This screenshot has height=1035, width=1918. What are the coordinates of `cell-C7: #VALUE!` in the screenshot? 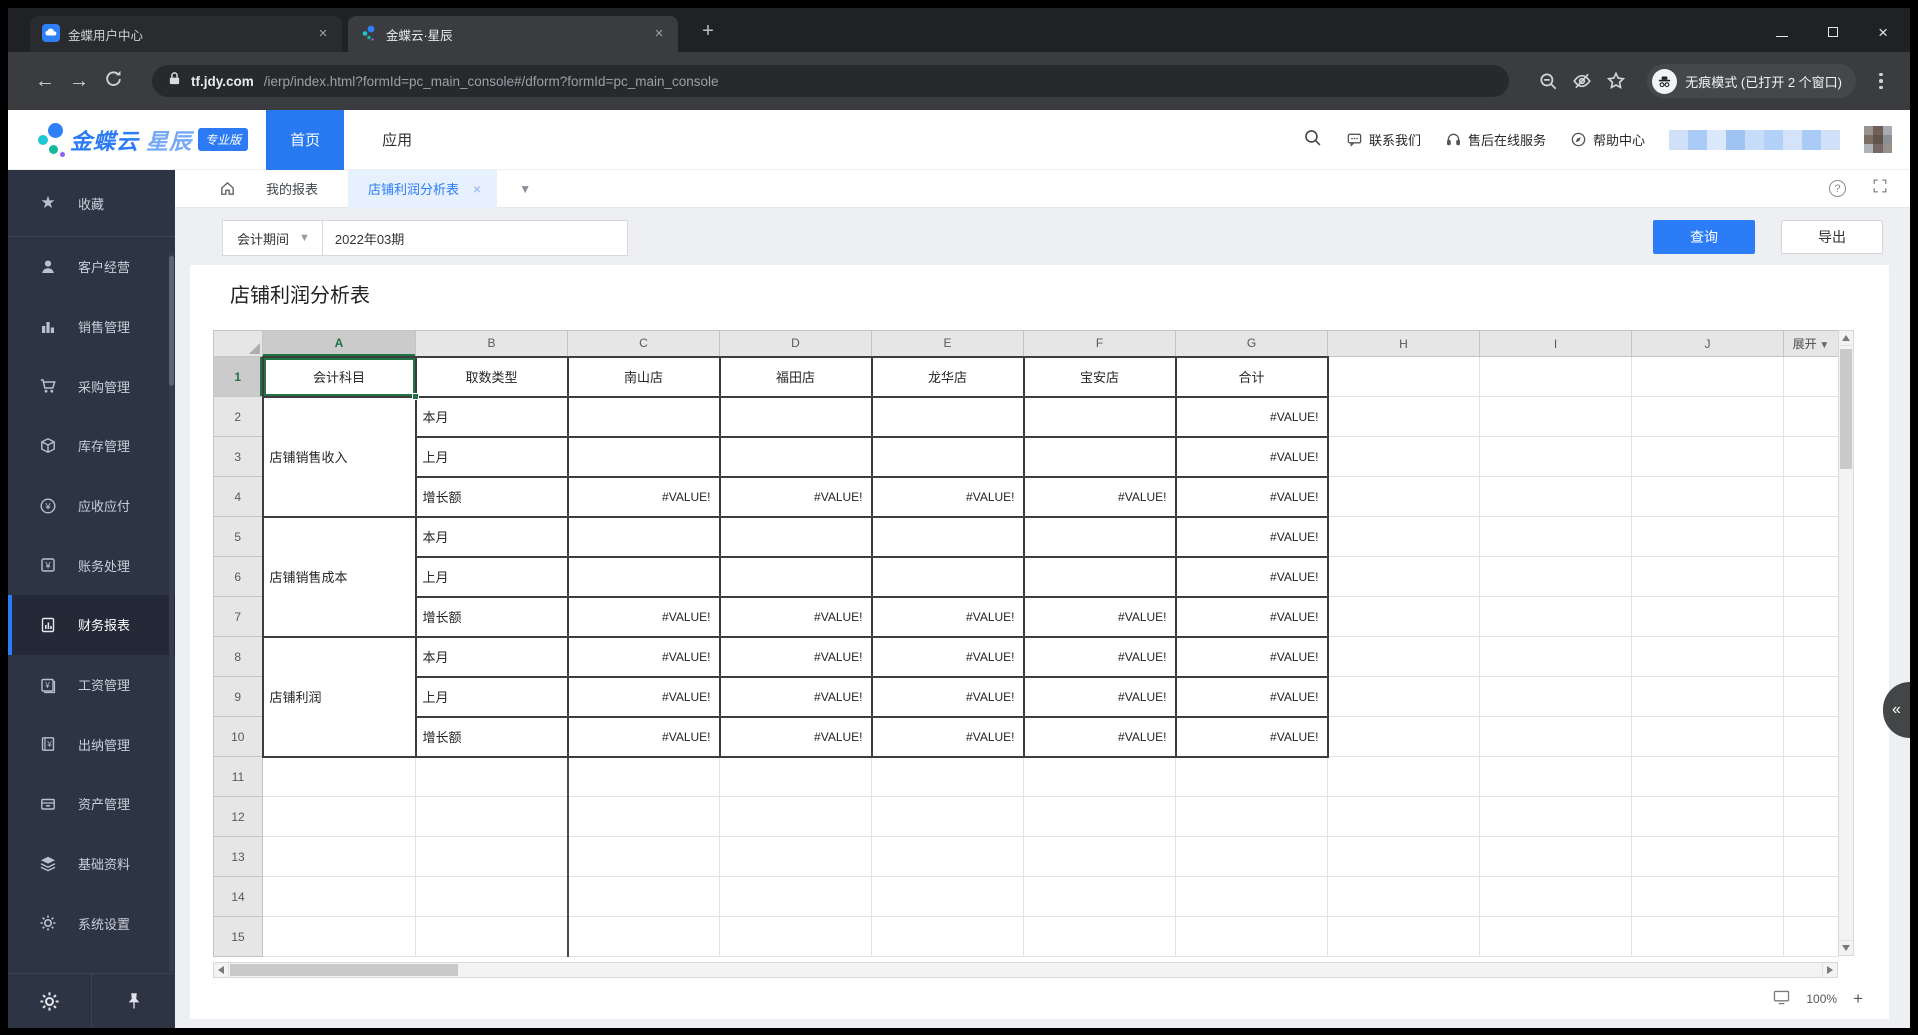 It's located at (643, 616).